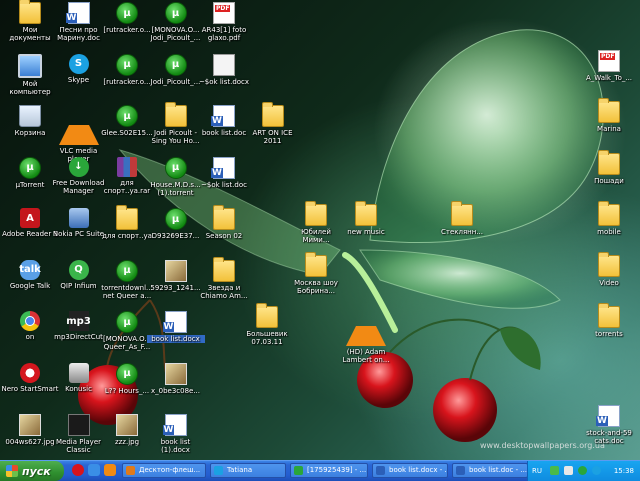  Describe the element at coordinates (30, 269) in the screenshot. I see `talk-icon: talk` at that location.